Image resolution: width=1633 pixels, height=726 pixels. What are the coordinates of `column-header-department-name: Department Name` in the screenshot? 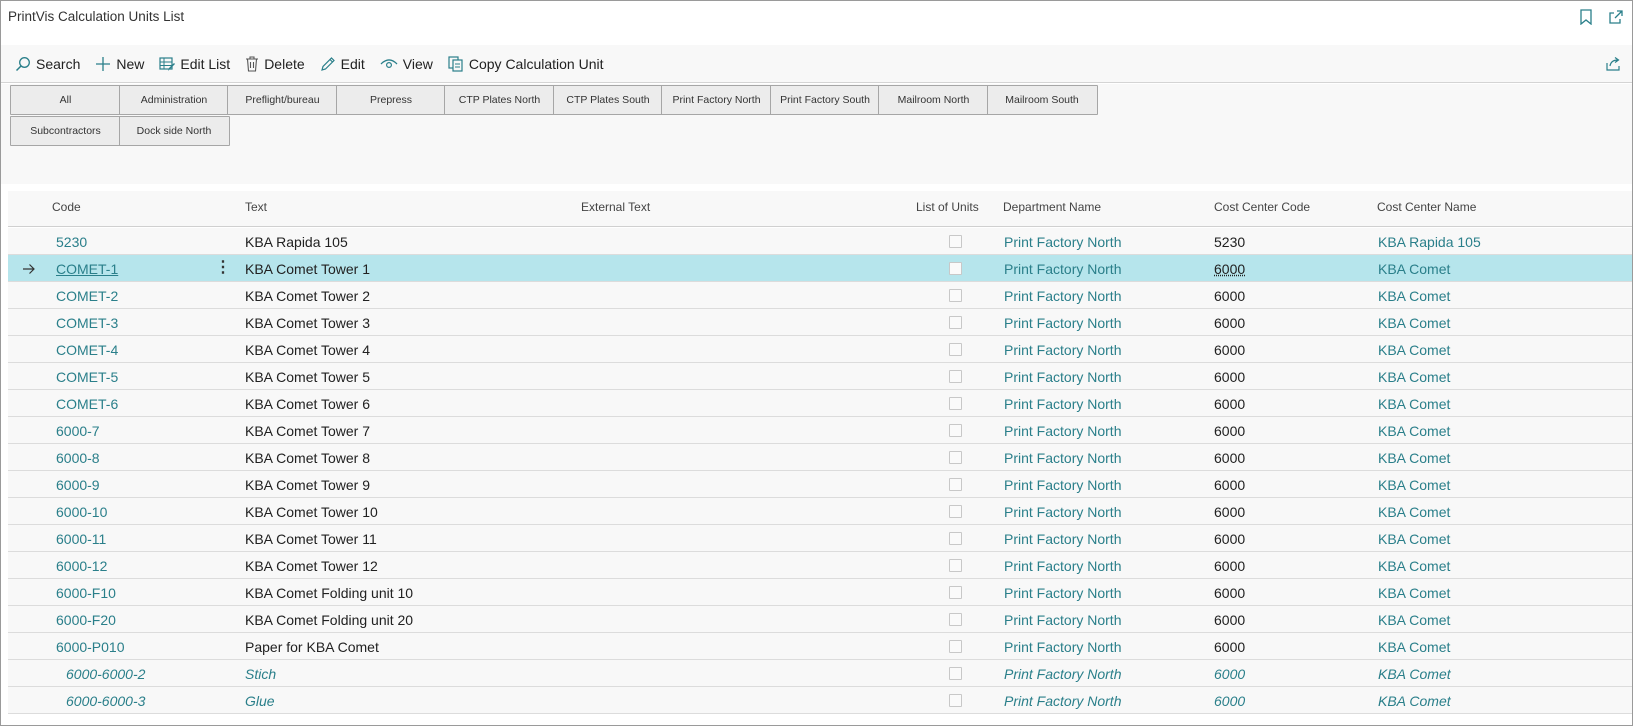 It's located at (1052, 207).